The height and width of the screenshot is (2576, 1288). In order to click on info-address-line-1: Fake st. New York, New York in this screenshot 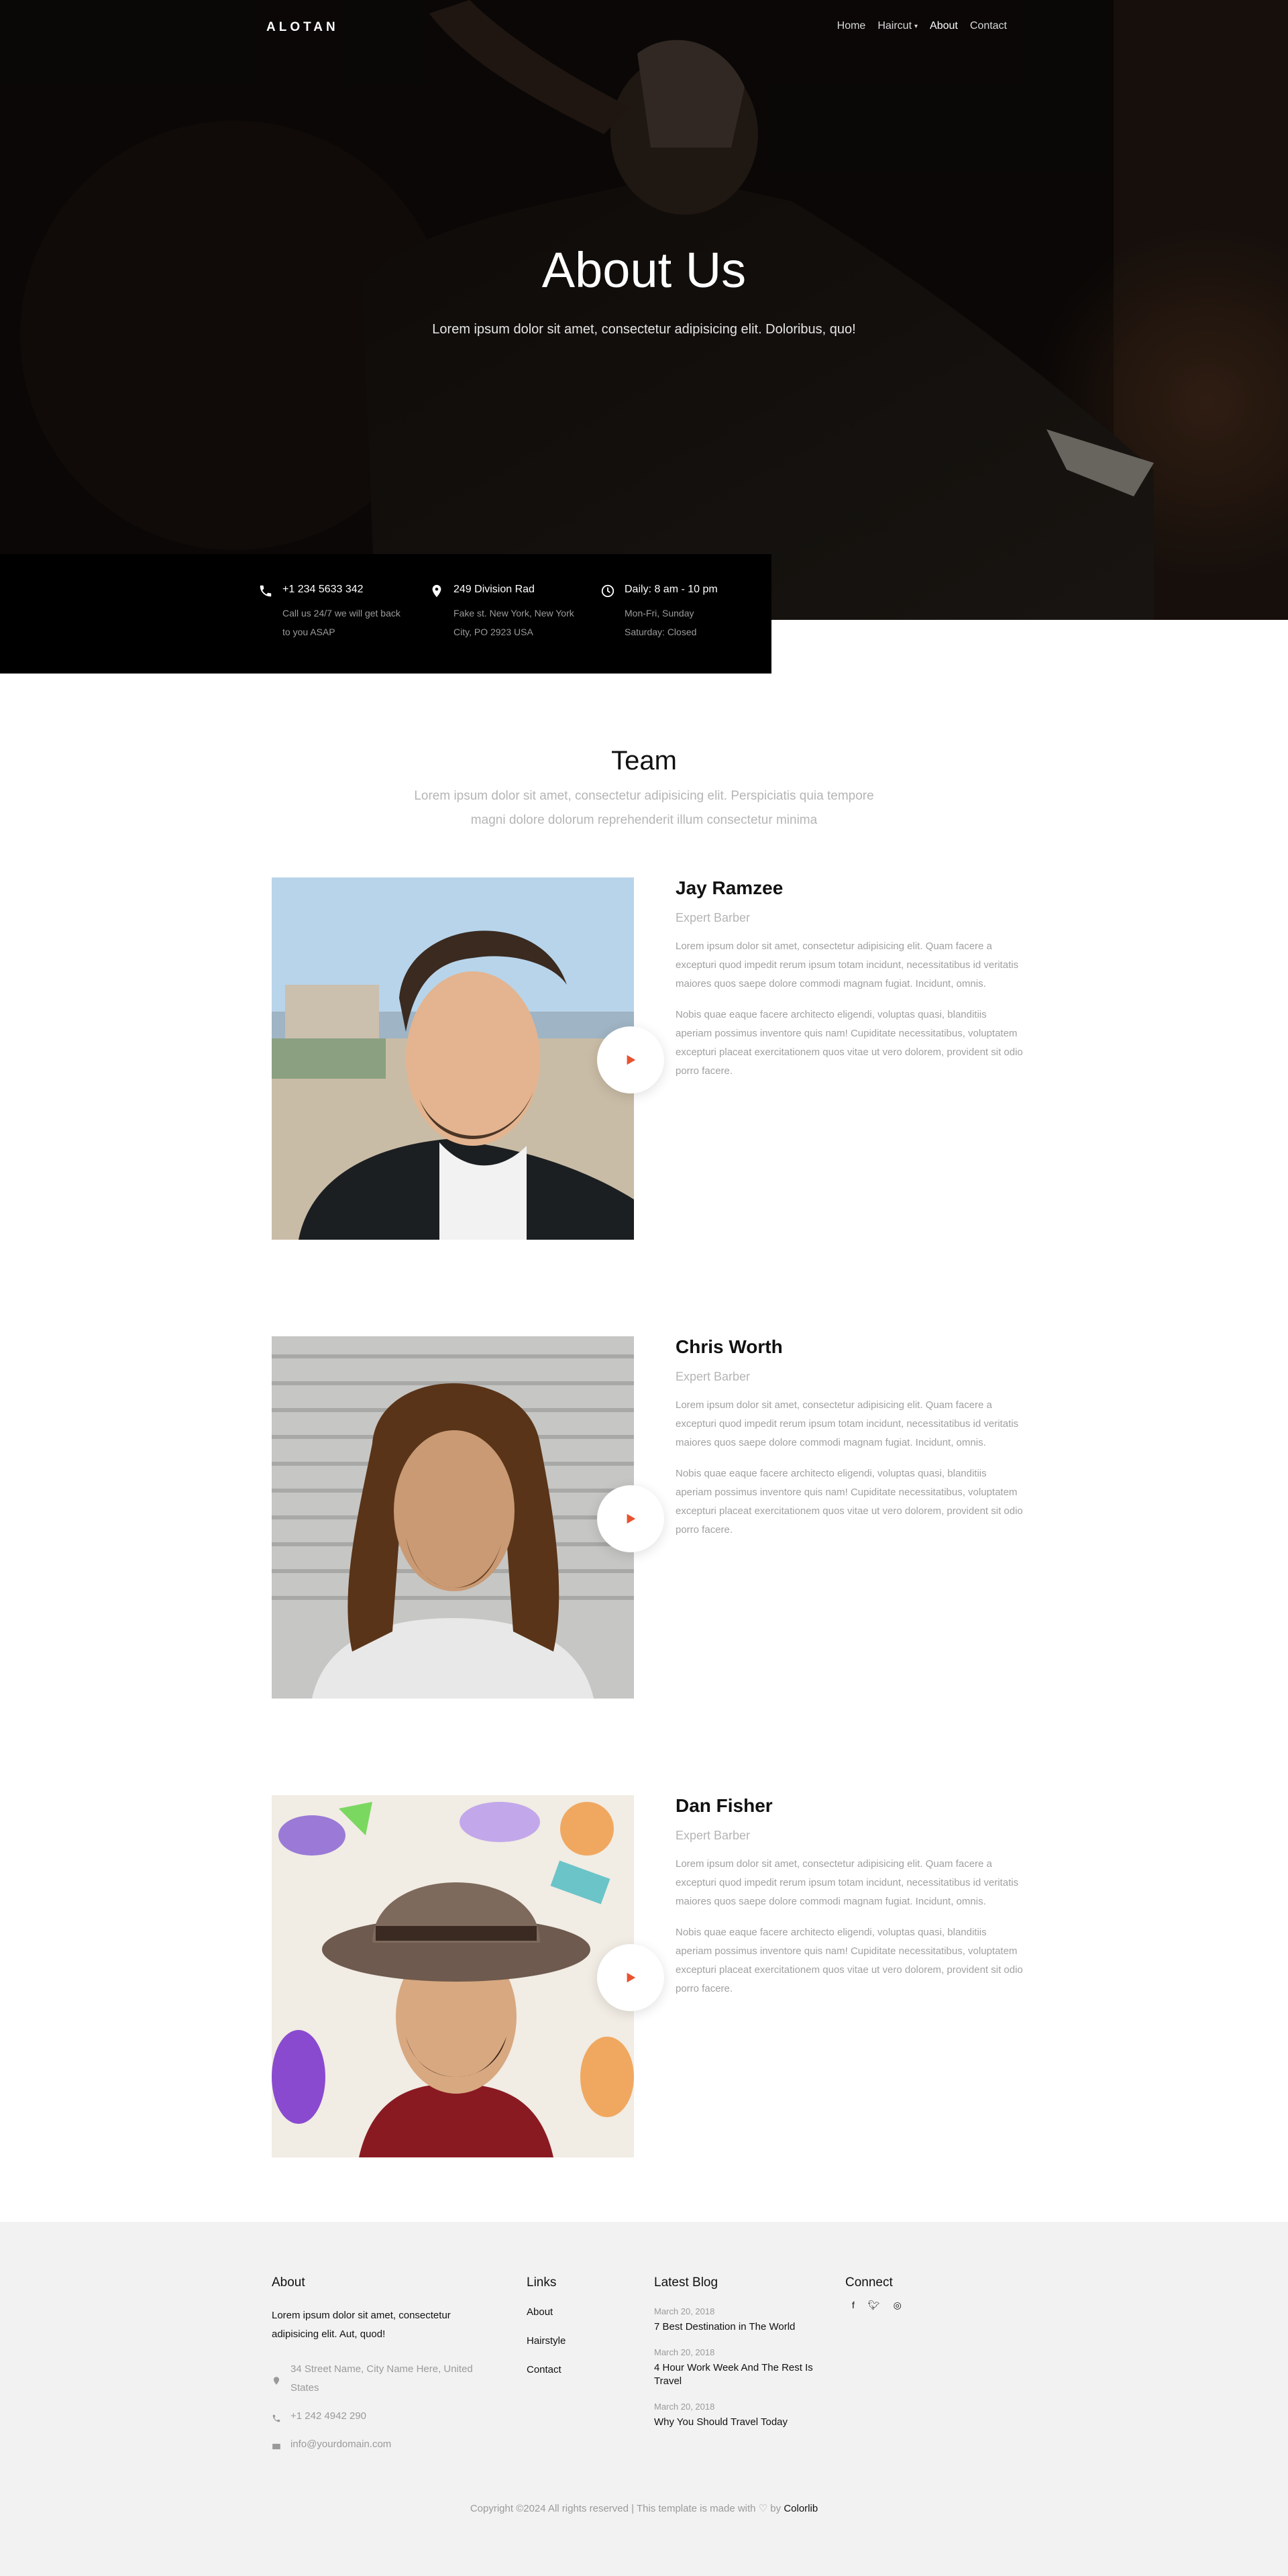, I will do `click(513, 613)`.